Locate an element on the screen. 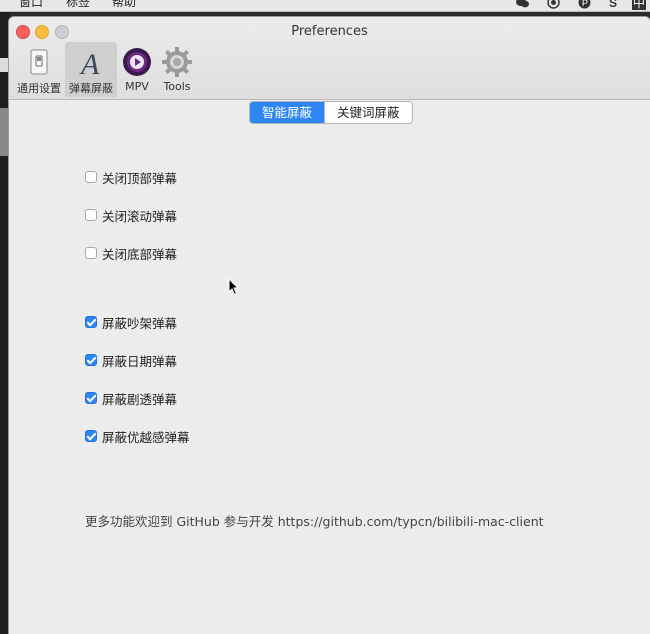 The image size is (650, 634). checkbox-label: 关闭底部弹幕 is located at coordinates (140, 254).